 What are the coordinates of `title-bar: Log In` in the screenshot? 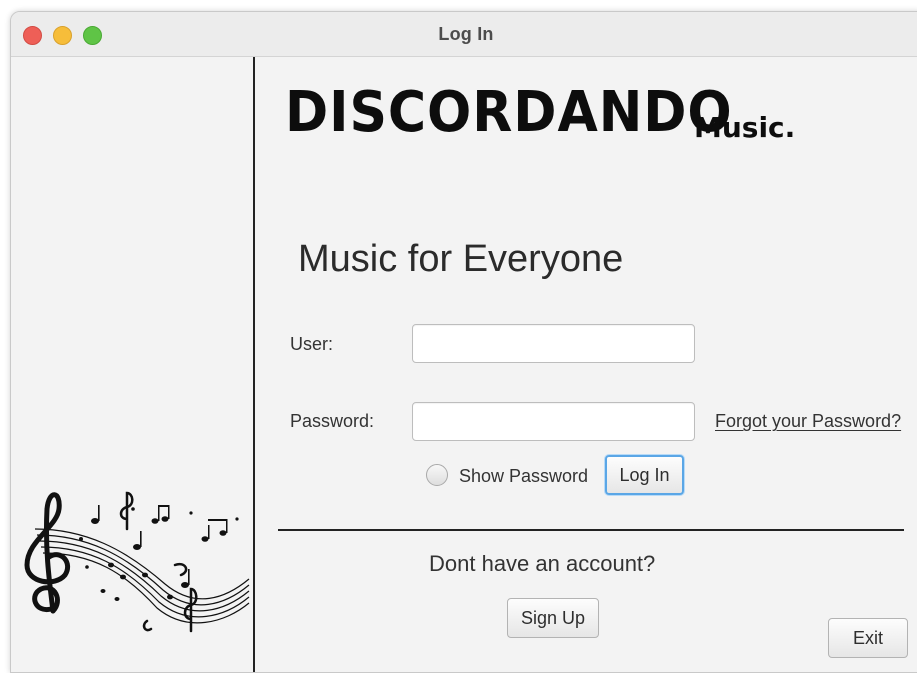 It's located at (464, 34).